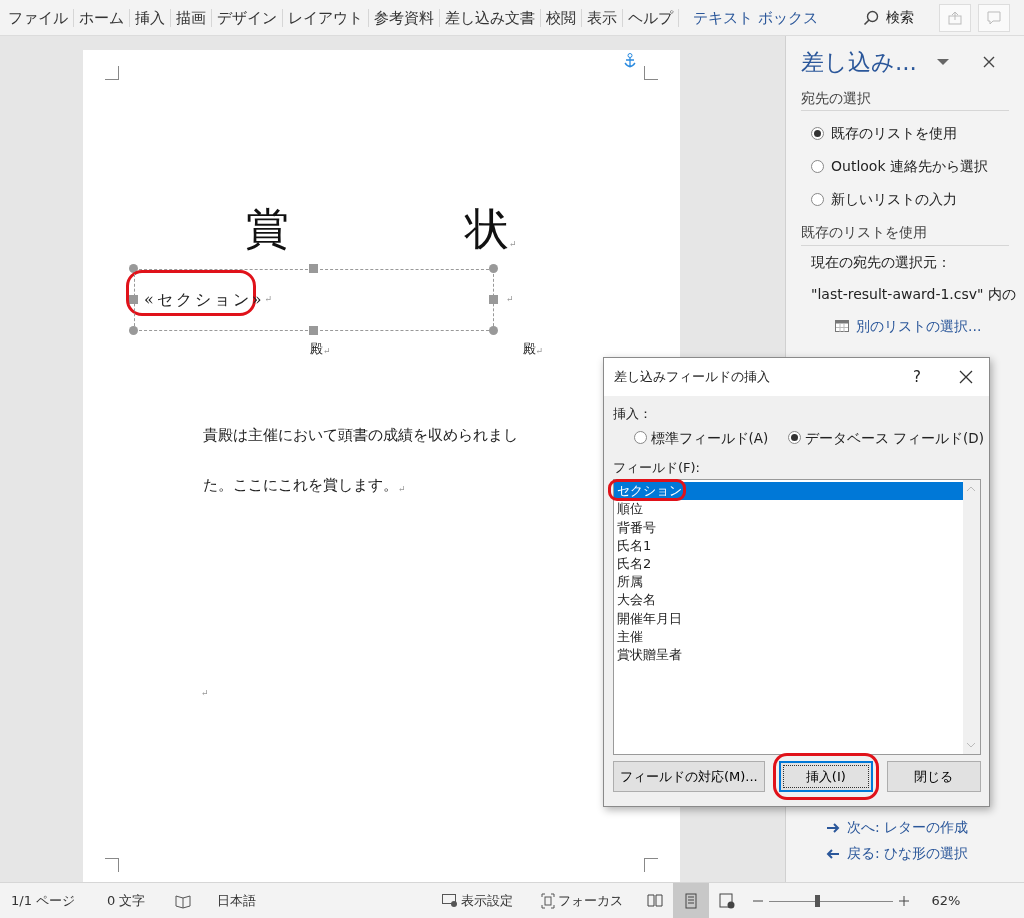  Describe the element at coordinates (404, 17) in the screenshot. I see `ribbon-tab: 参考資料` at that location.